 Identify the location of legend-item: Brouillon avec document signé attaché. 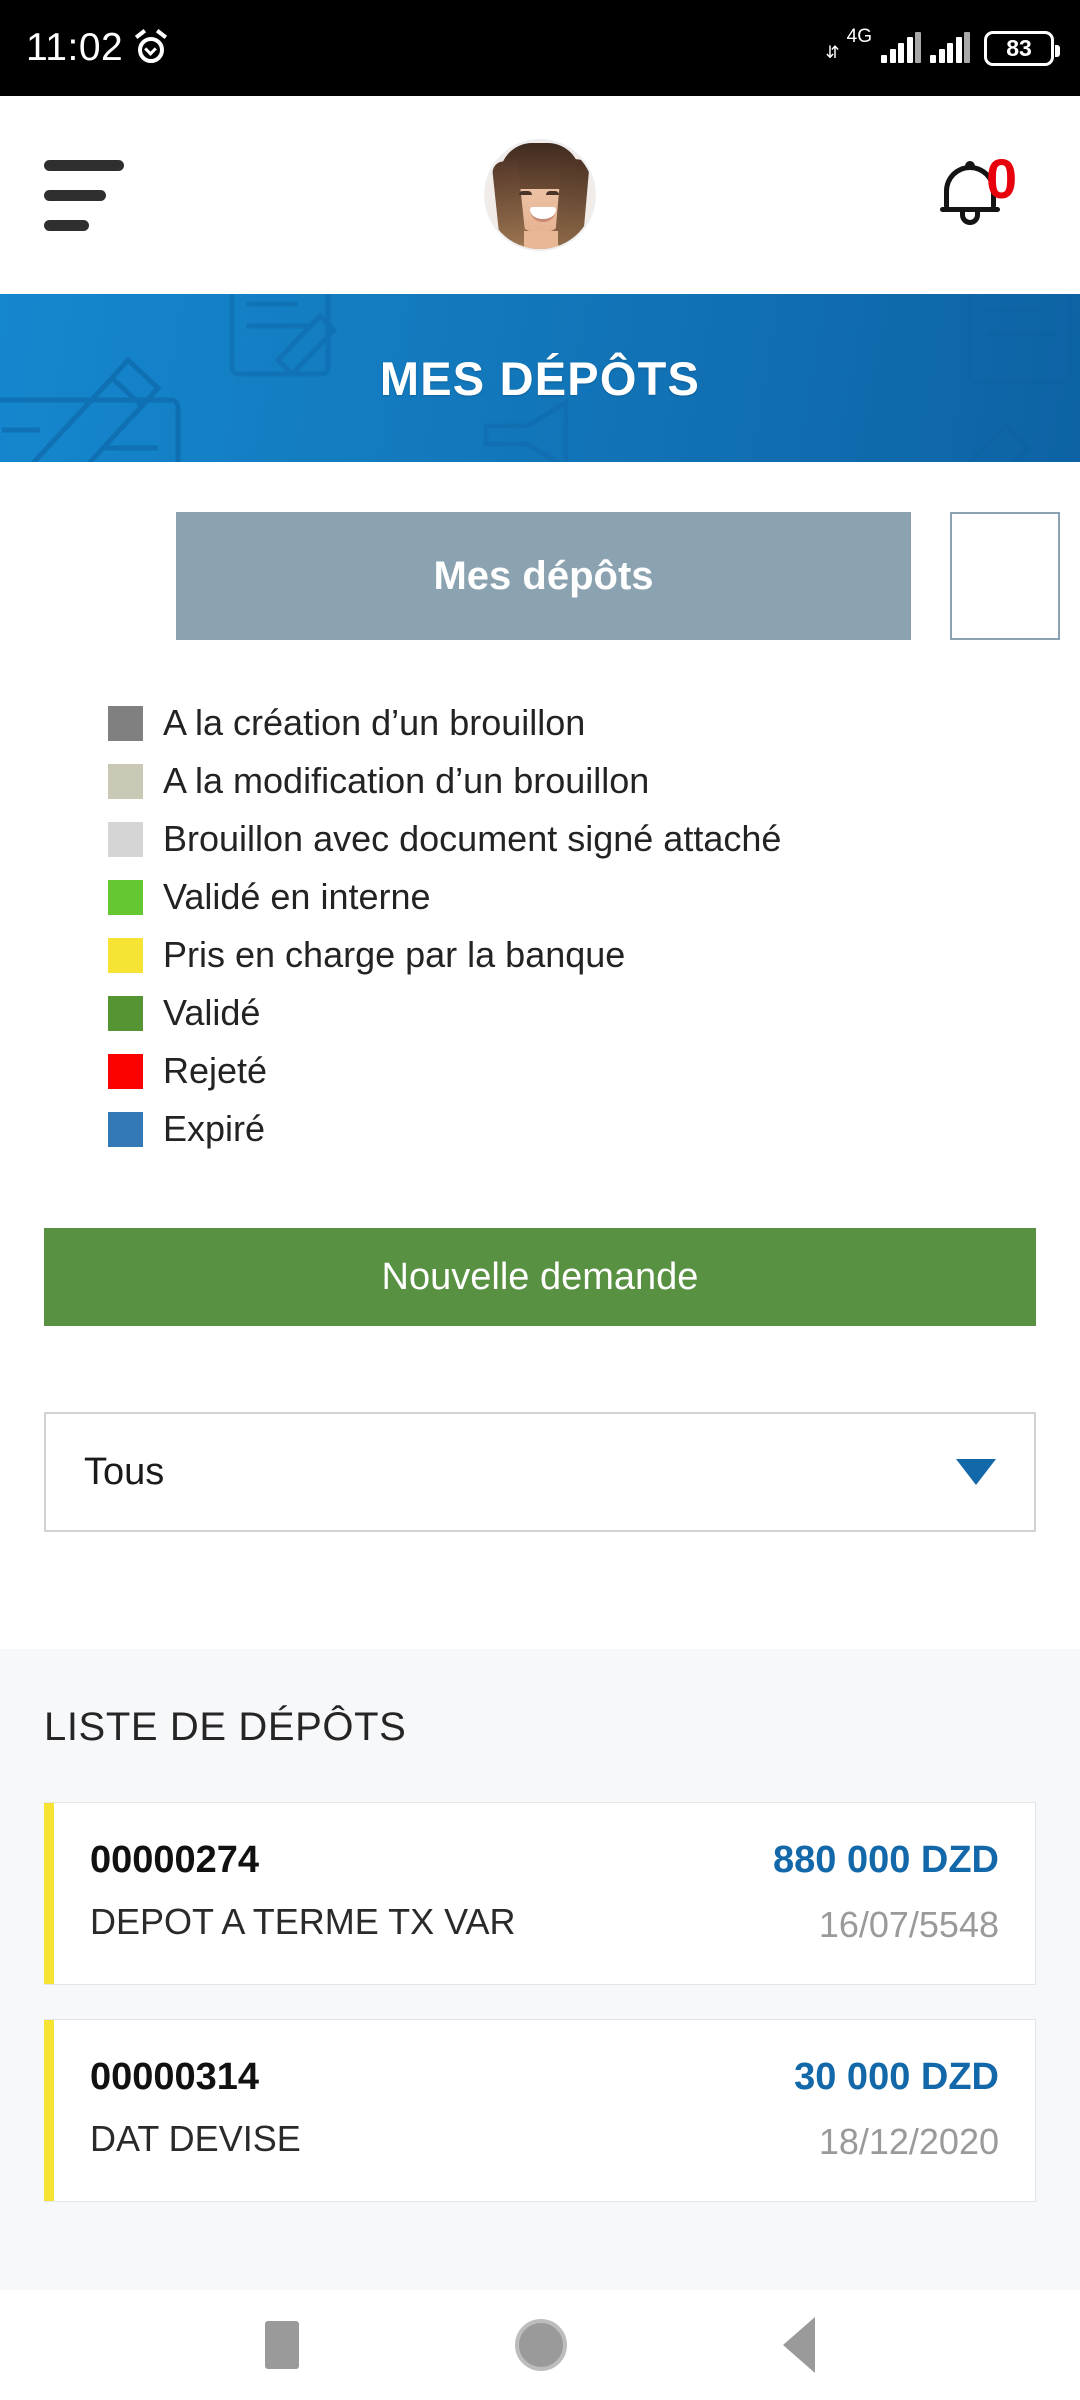
(584, 839).